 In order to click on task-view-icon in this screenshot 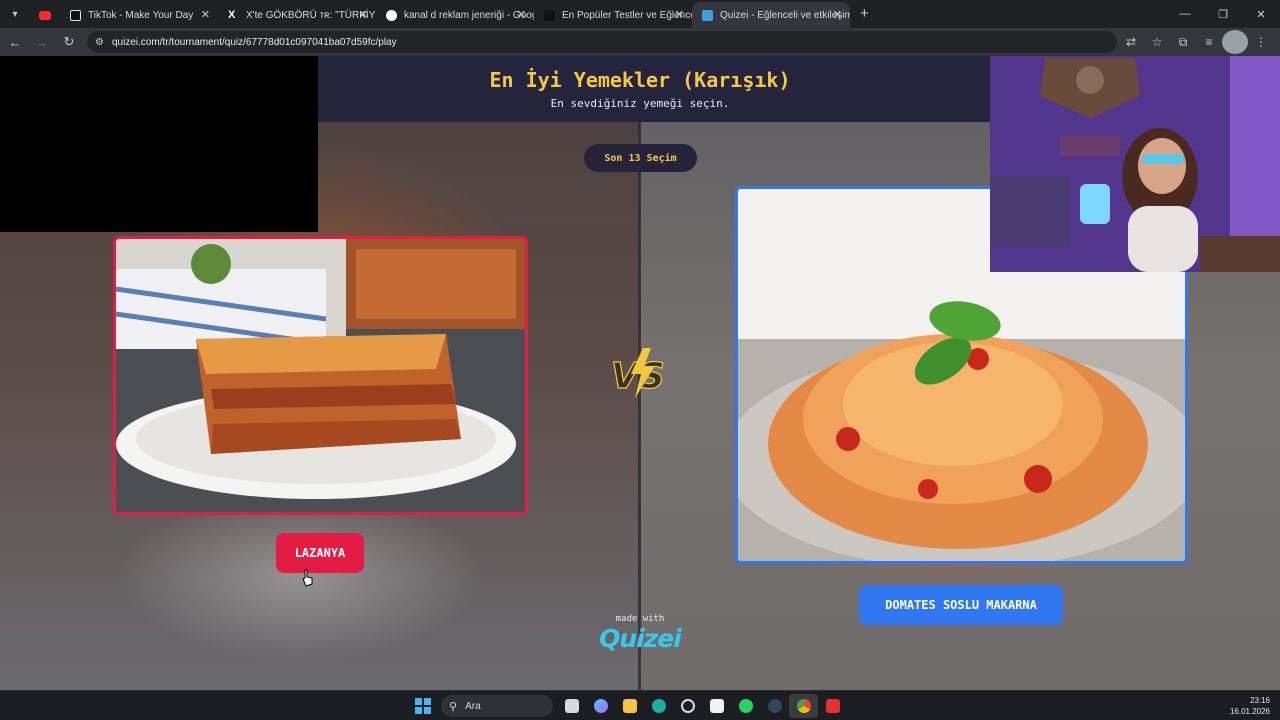, I will do `click(571, 706)`.